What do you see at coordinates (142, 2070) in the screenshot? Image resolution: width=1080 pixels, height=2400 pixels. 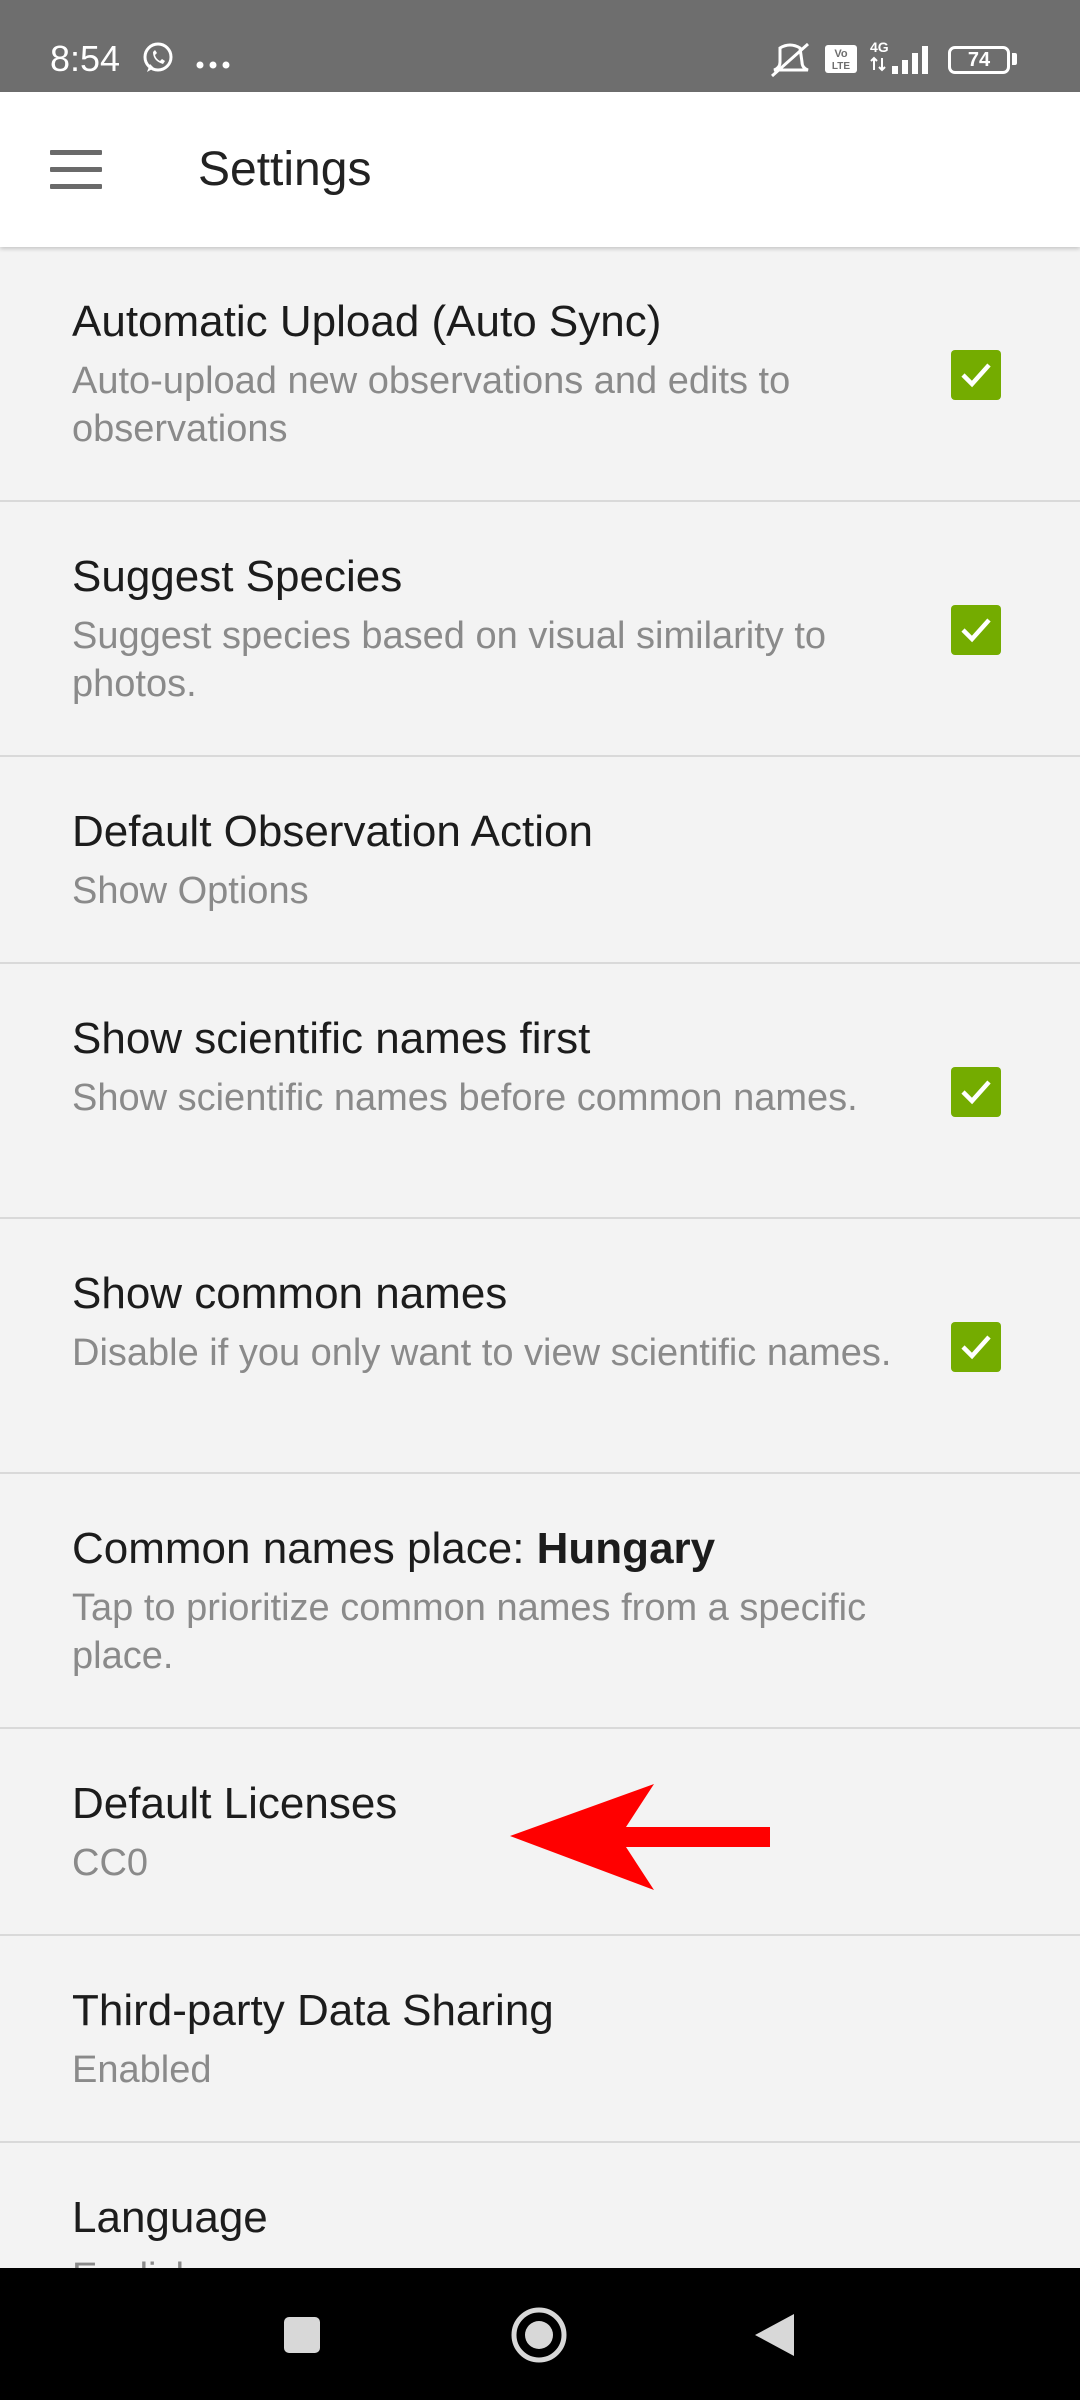 I see `setting-subtitle: Enabled` at bounding box center [142, 2070].